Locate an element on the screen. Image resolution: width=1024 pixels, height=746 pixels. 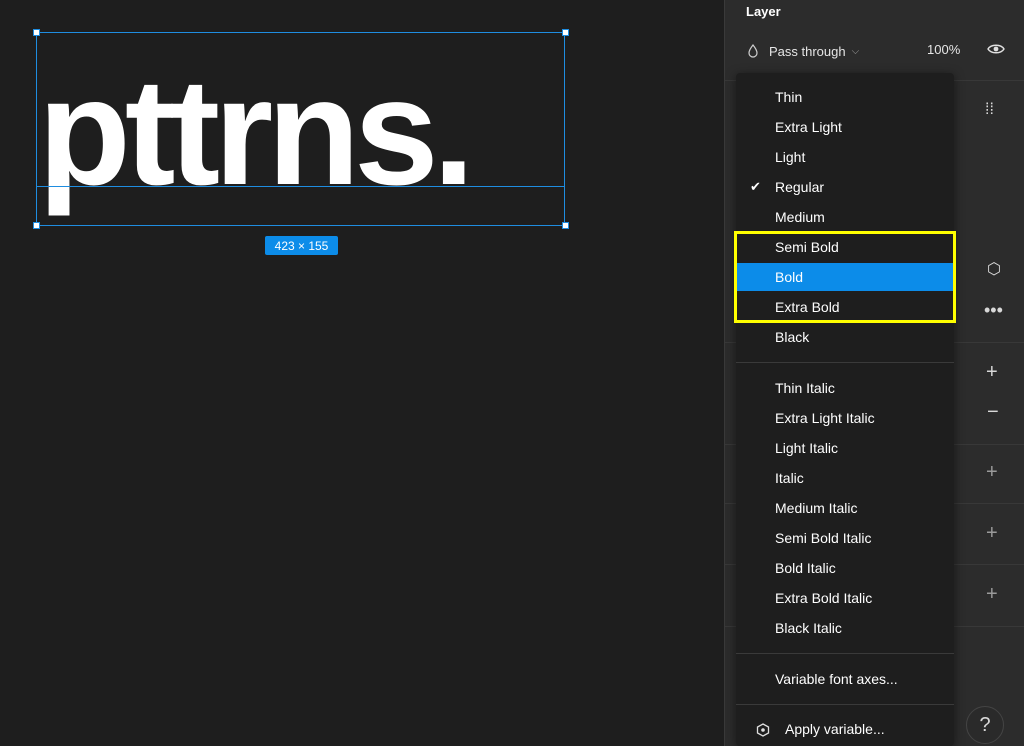
text-baseline is located at coordinates (300, 186).